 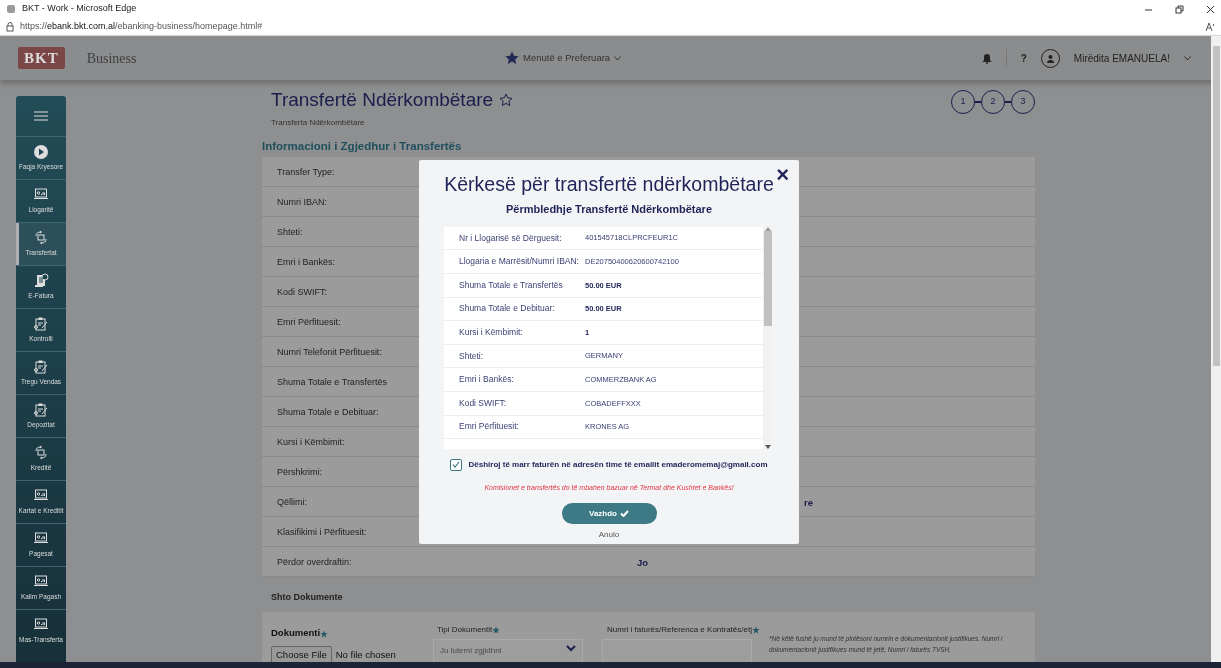 What do you see at coordinates (1210, 26) in the screenshot?
I see `read-aloud-icon` at bounding box center [1210, 26].